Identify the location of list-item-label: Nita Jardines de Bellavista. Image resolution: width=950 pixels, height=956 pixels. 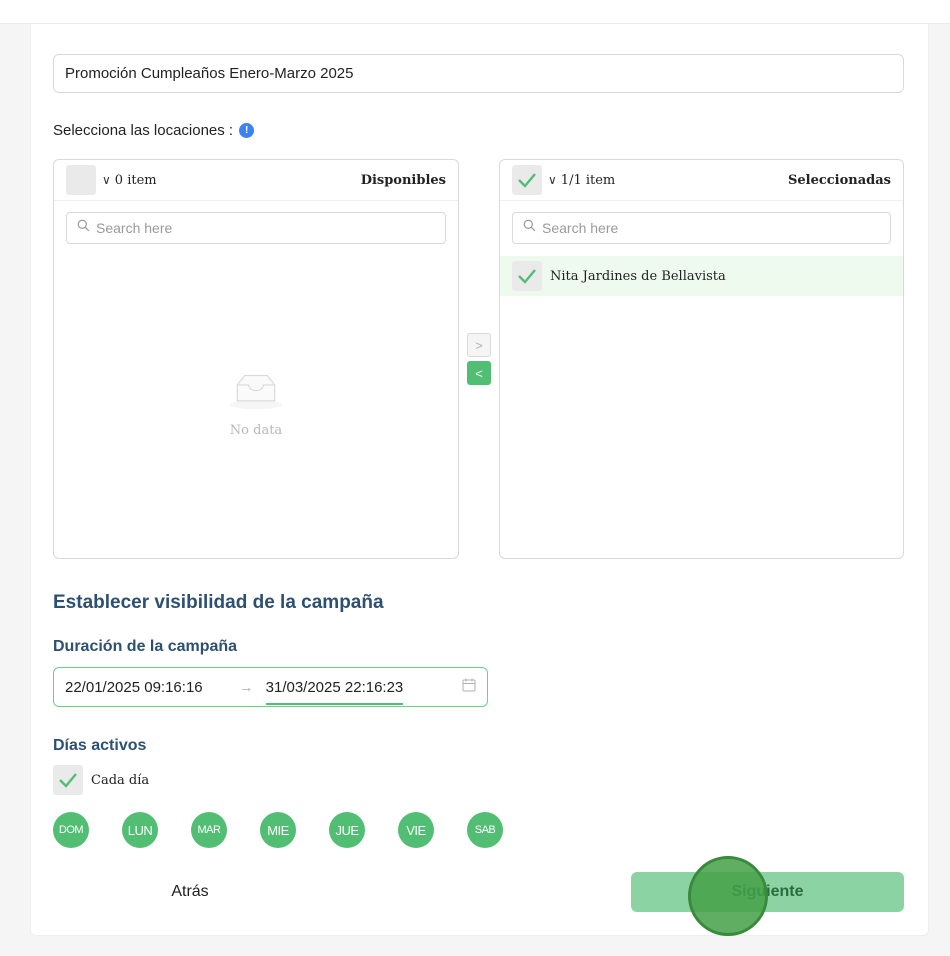
(638, 276).